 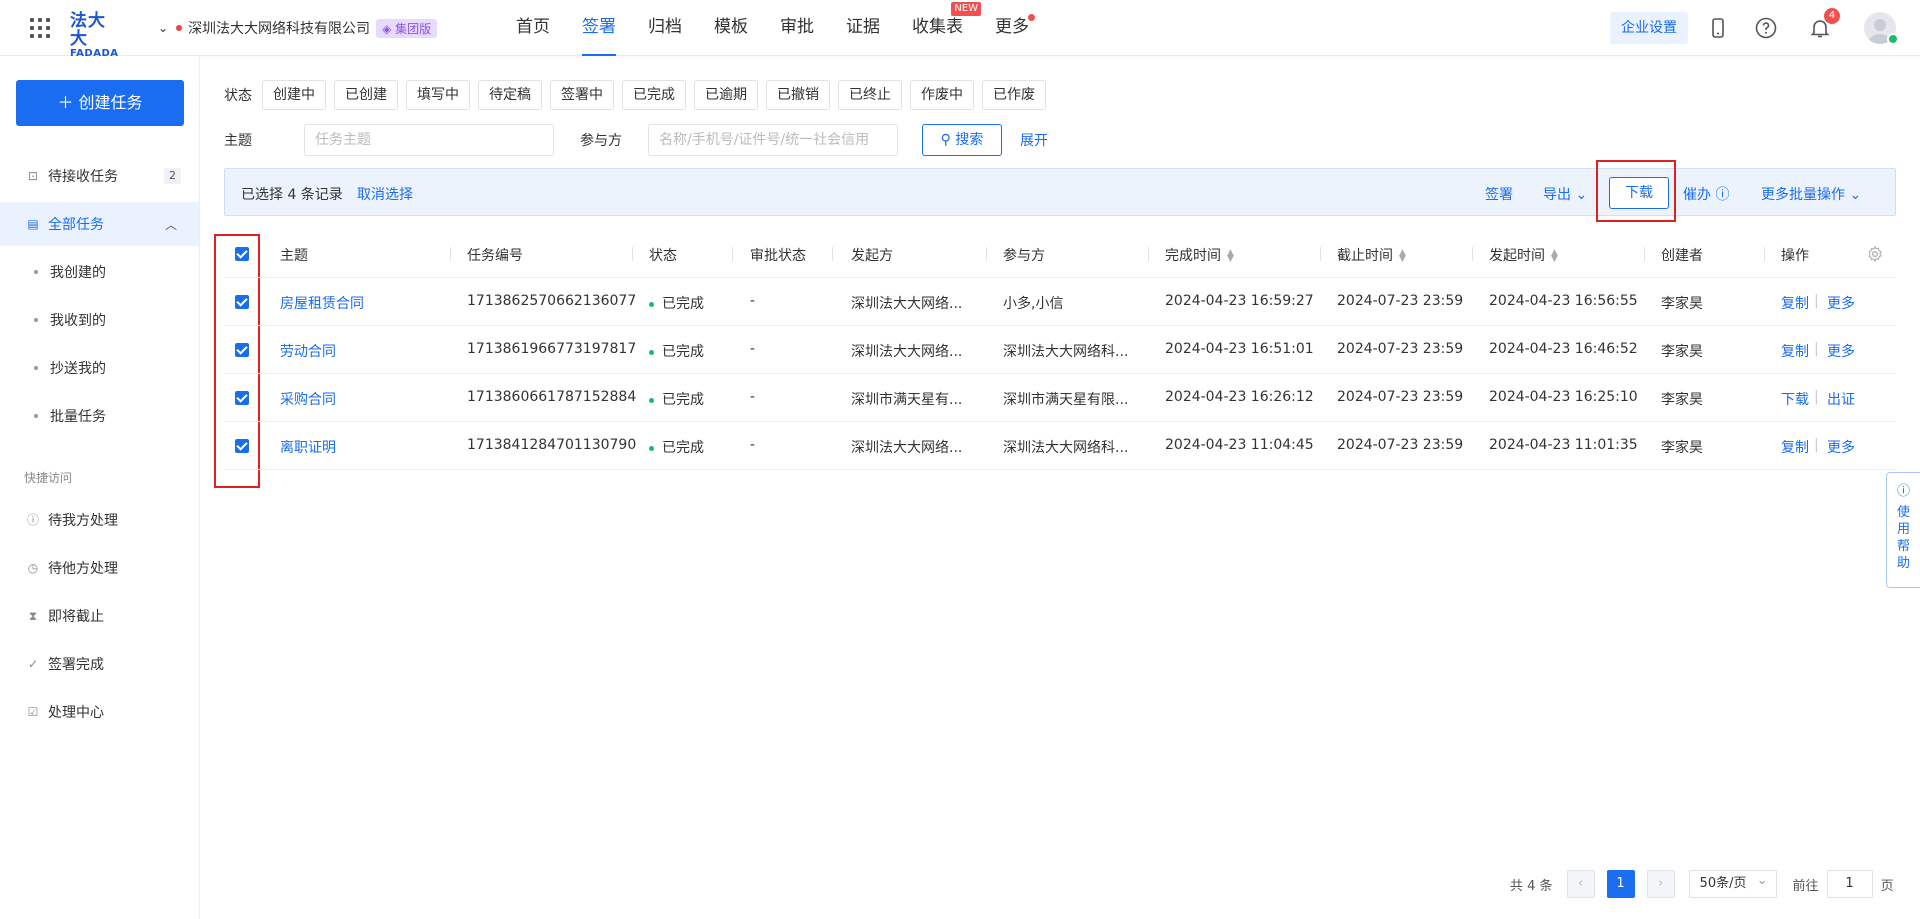 What do you see at coordinates (495, 256) in the screenshot?
I see `col-task-id: 任务编号` at bounding box center [495, 256].